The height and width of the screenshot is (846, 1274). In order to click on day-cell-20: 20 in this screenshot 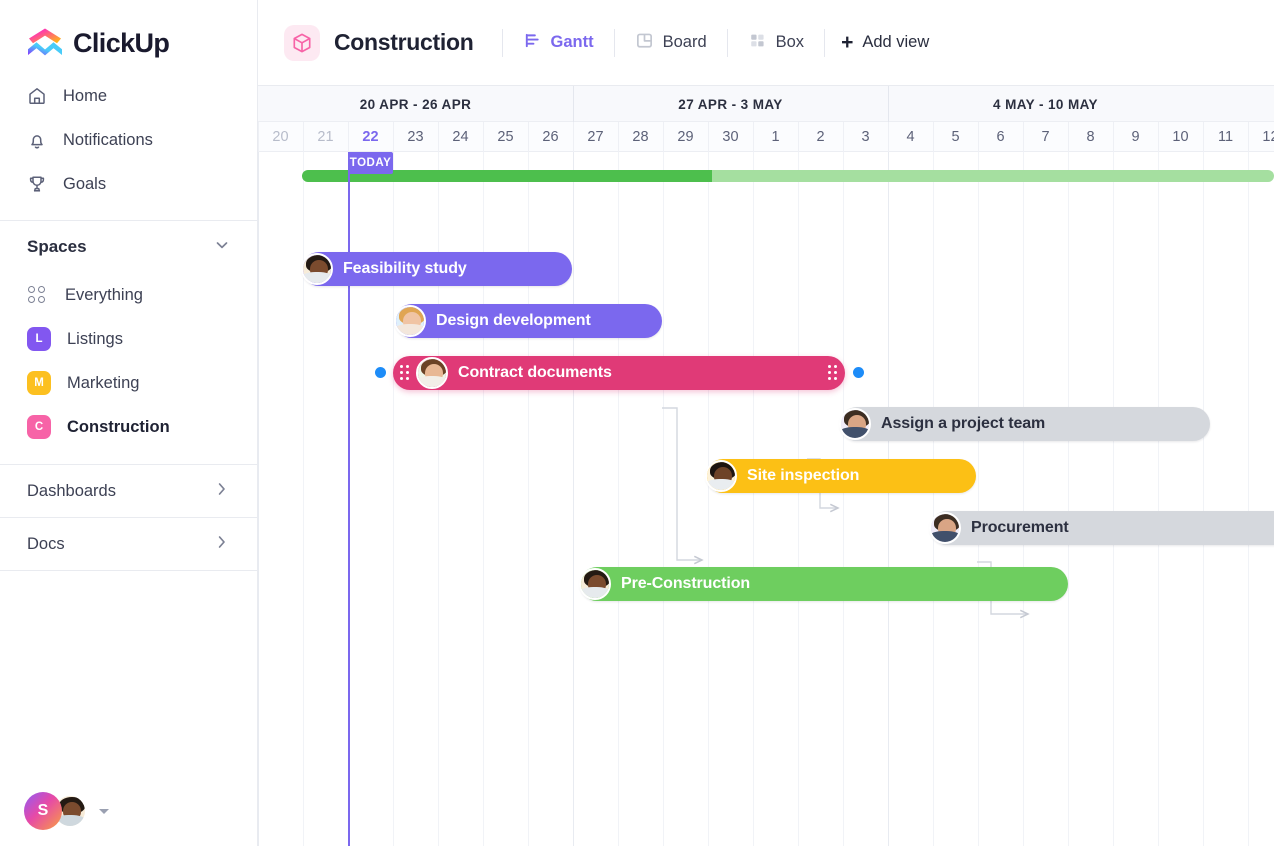, I will do `click(280, 137)`.